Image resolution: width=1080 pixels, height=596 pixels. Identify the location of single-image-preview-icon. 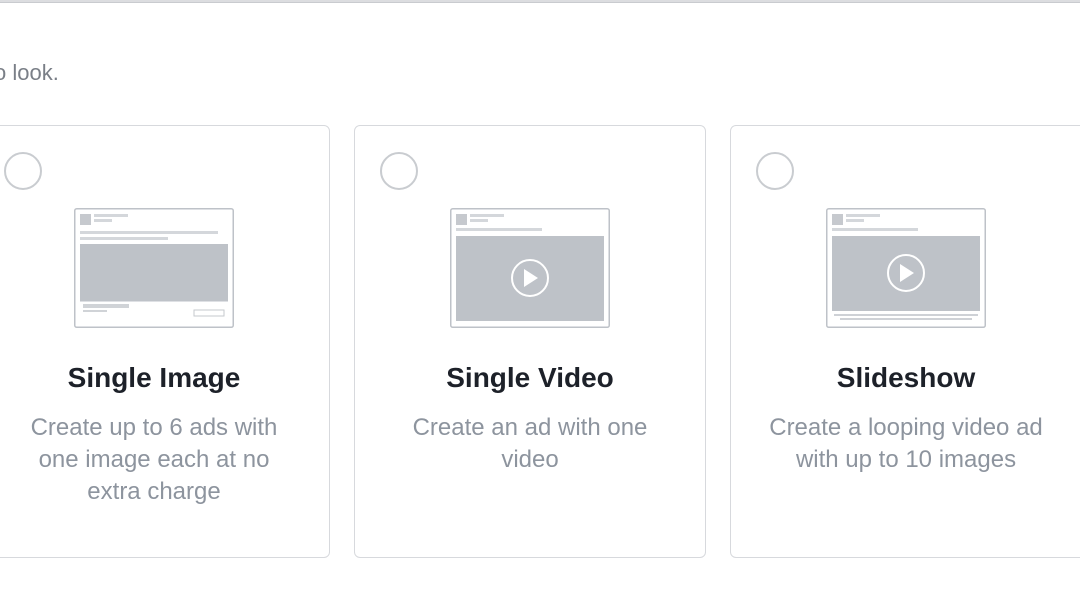
(154, 268).